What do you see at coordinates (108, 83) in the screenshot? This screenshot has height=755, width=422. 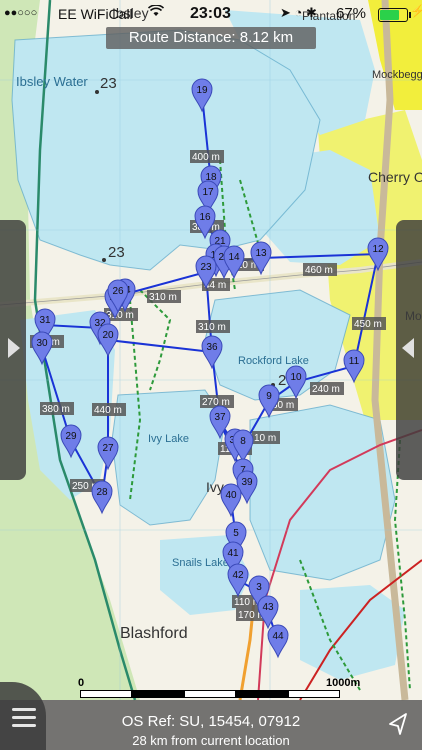 I see `spot-height-23a: 23` at bounding box center [108, 83].